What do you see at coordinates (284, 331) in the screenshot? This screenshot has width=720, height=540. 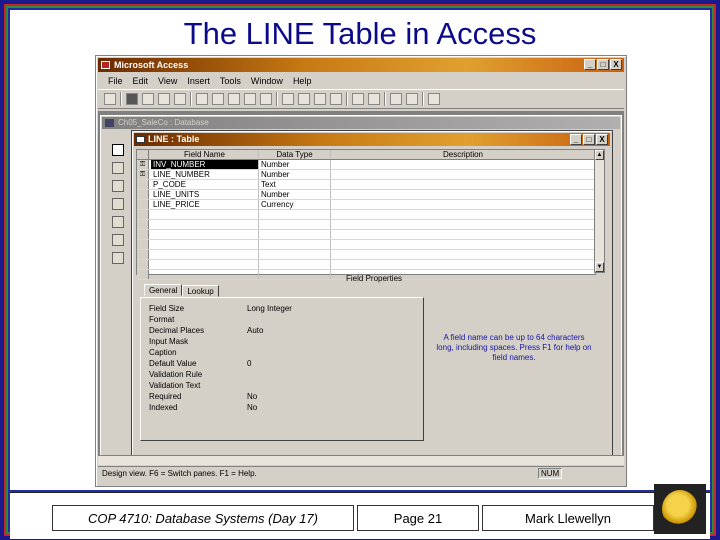 I see `property-row: Decimal Places Auto` at bounding box center [284, 331].